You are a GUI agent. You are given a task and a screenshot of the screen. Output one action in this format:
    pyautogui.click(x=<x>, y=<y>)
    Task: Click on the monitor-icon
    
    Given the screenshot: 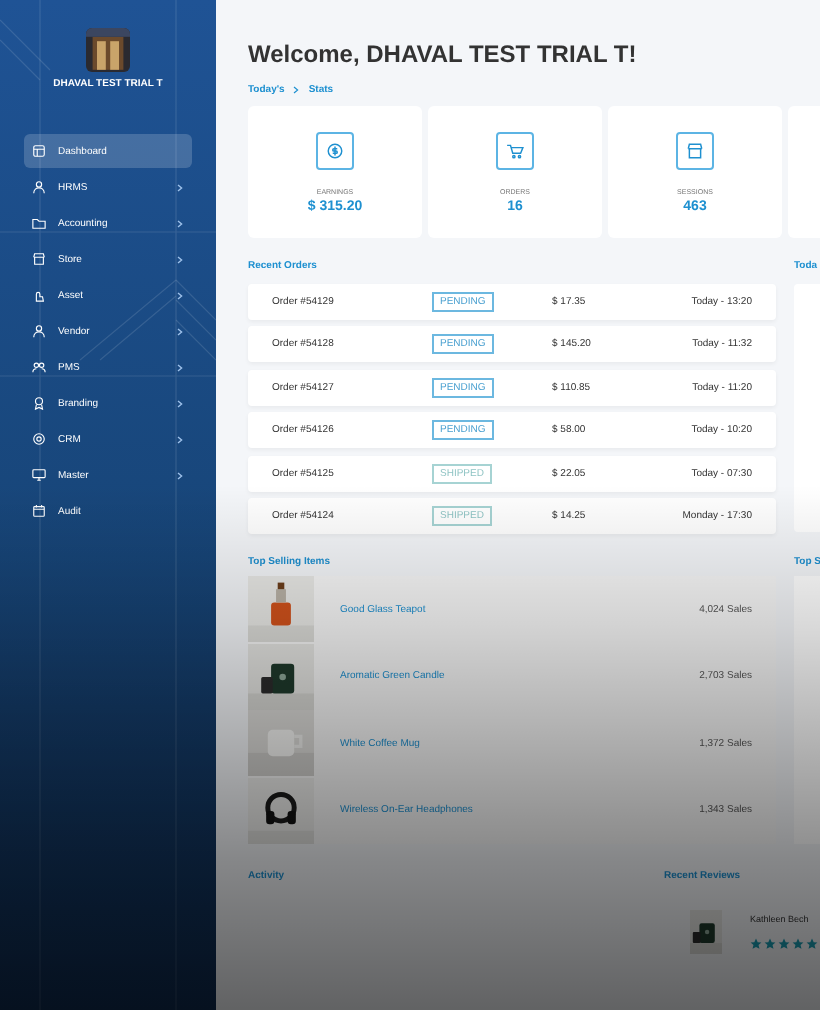 What is the action you would take?
    pyautogui.click(x=39, y=475)
    